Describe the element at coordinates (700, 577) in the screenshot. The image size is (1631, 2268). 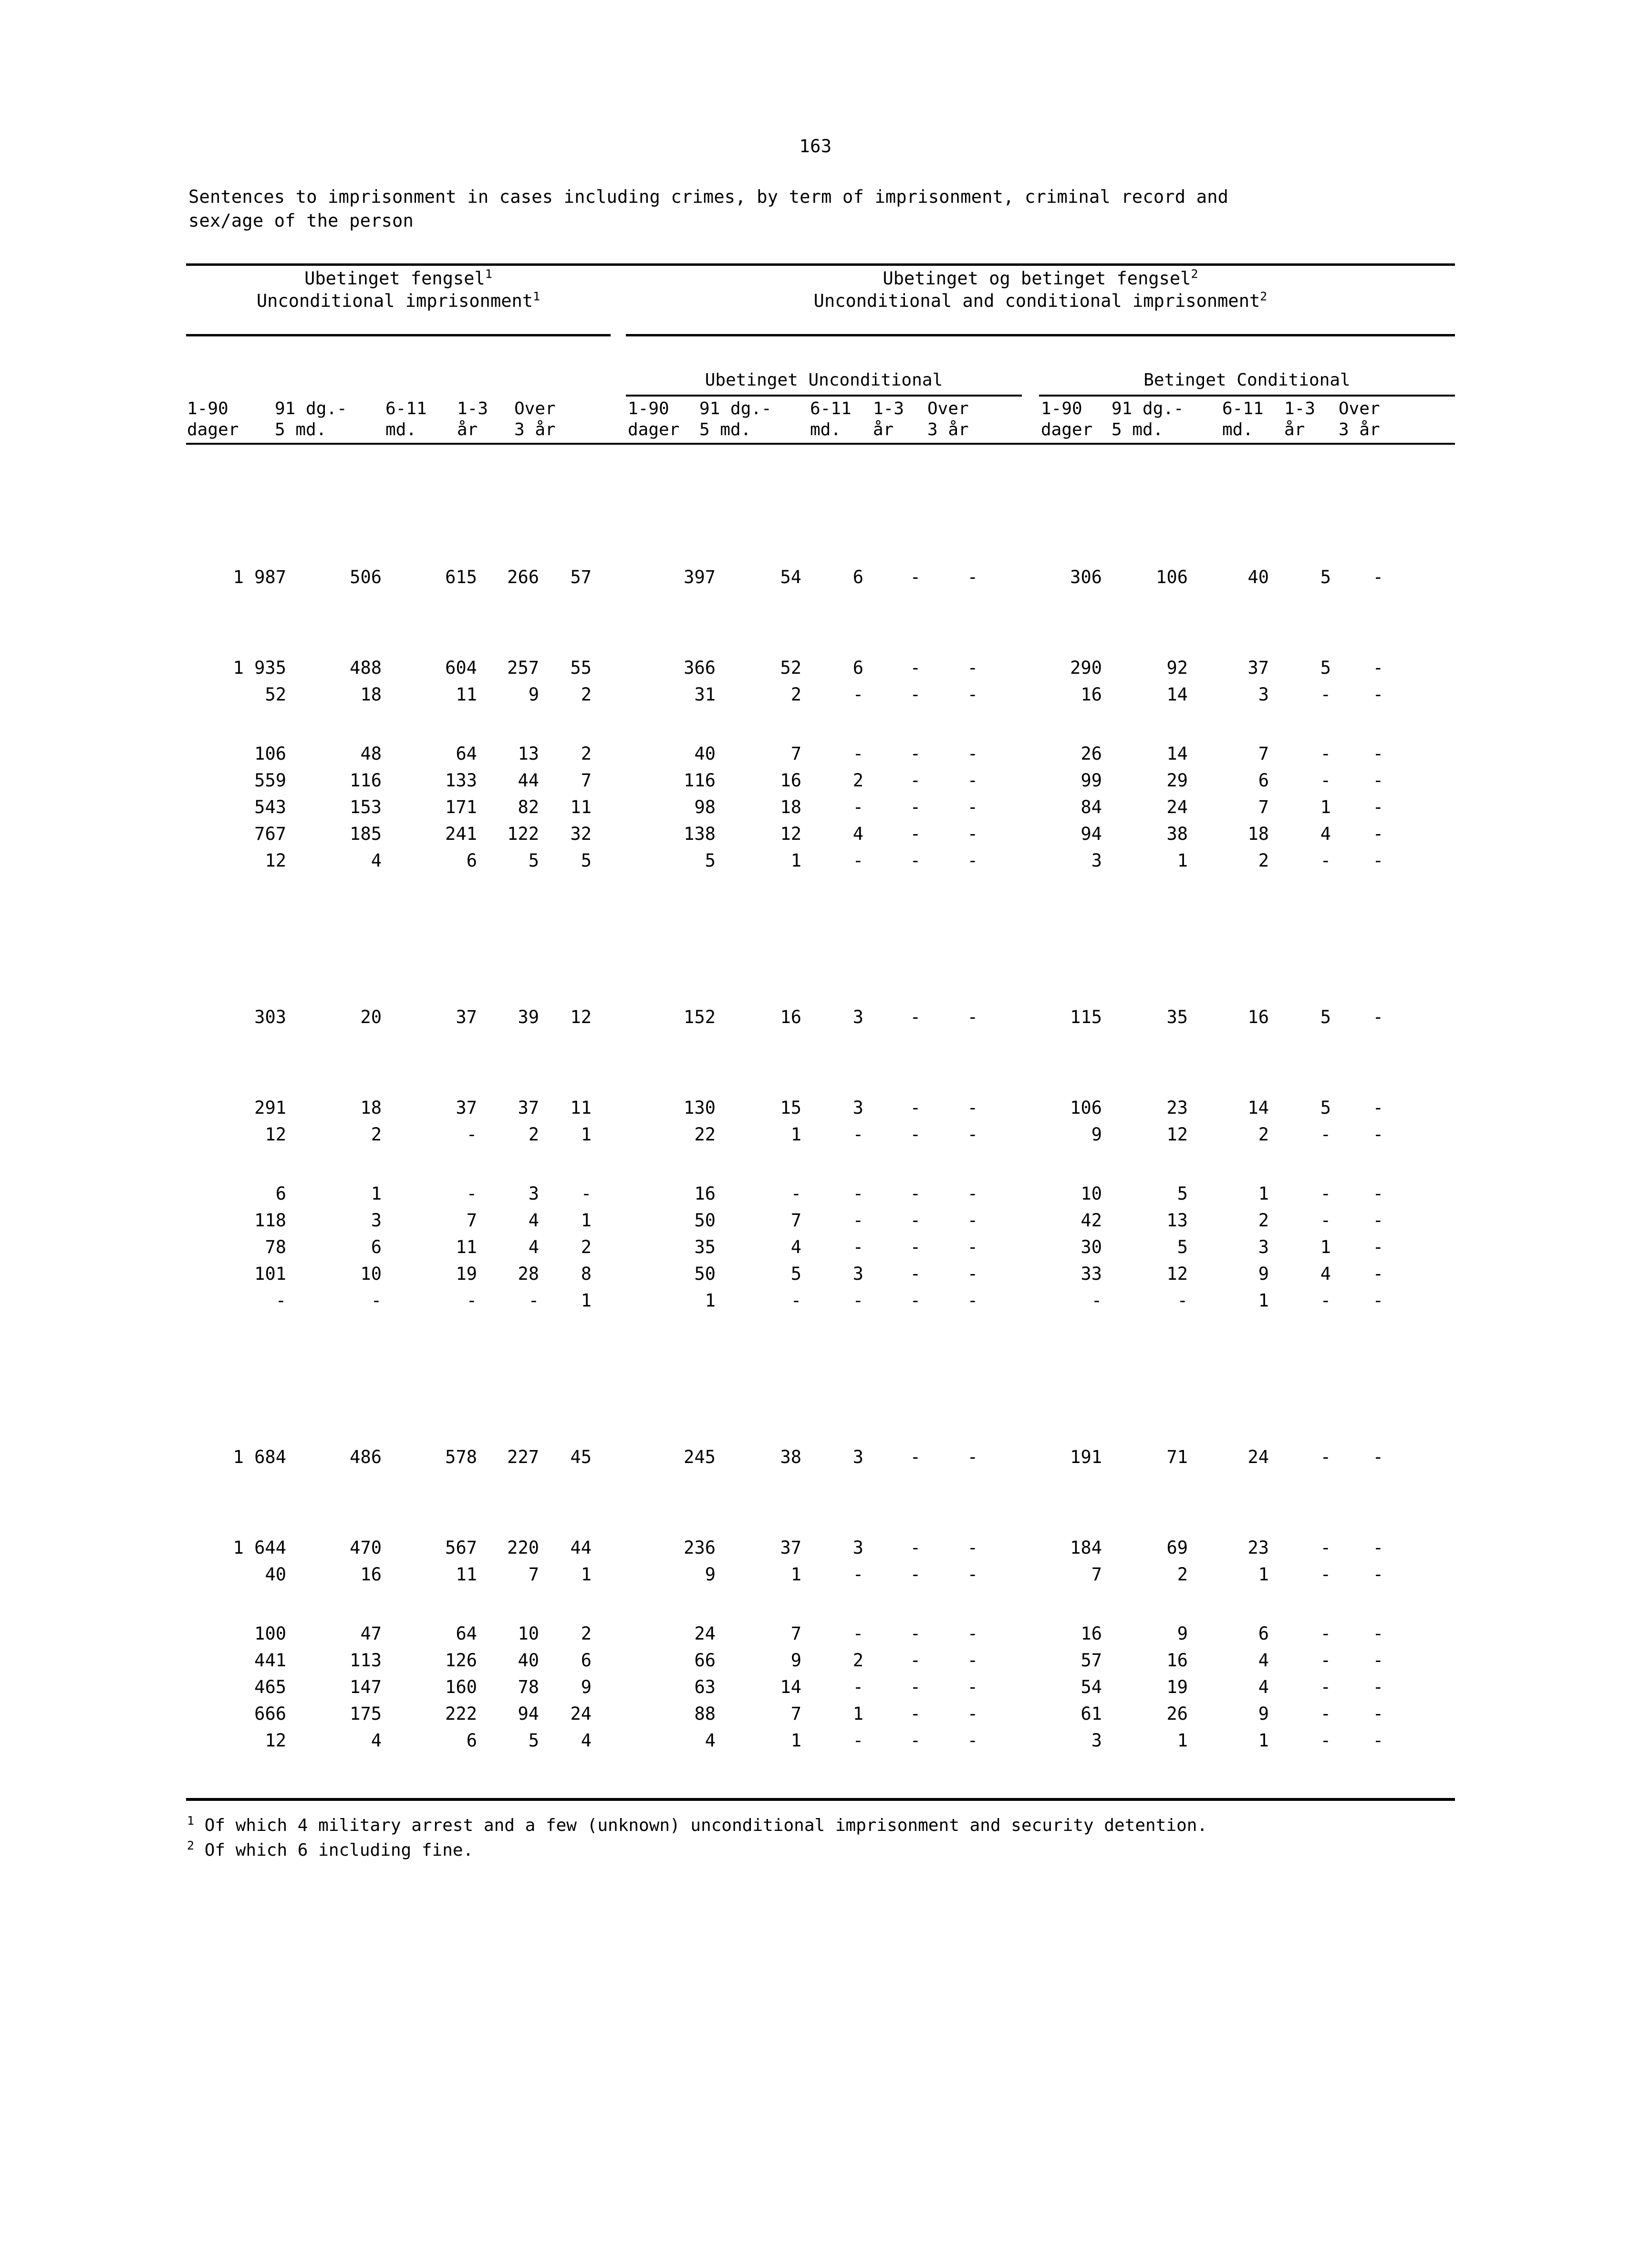
I see `table-cell: 397` at that location.